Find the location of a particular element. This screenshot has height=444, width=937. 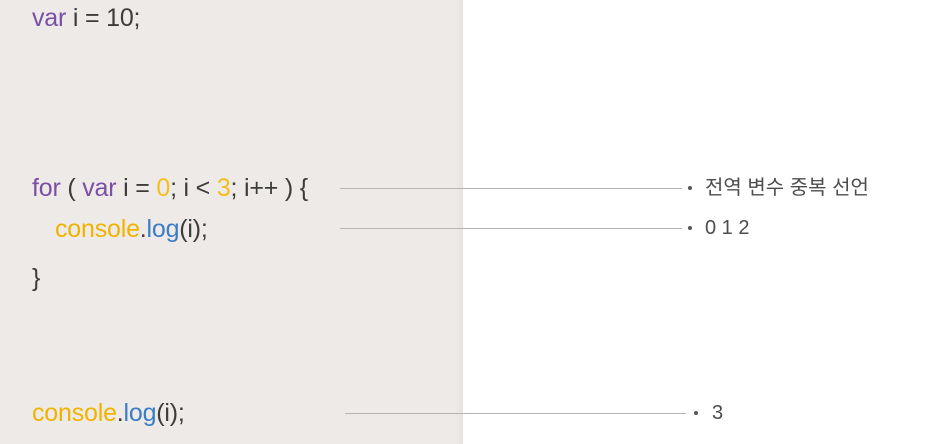

number-literal-token: 3 is located at coordinates (223, 188).